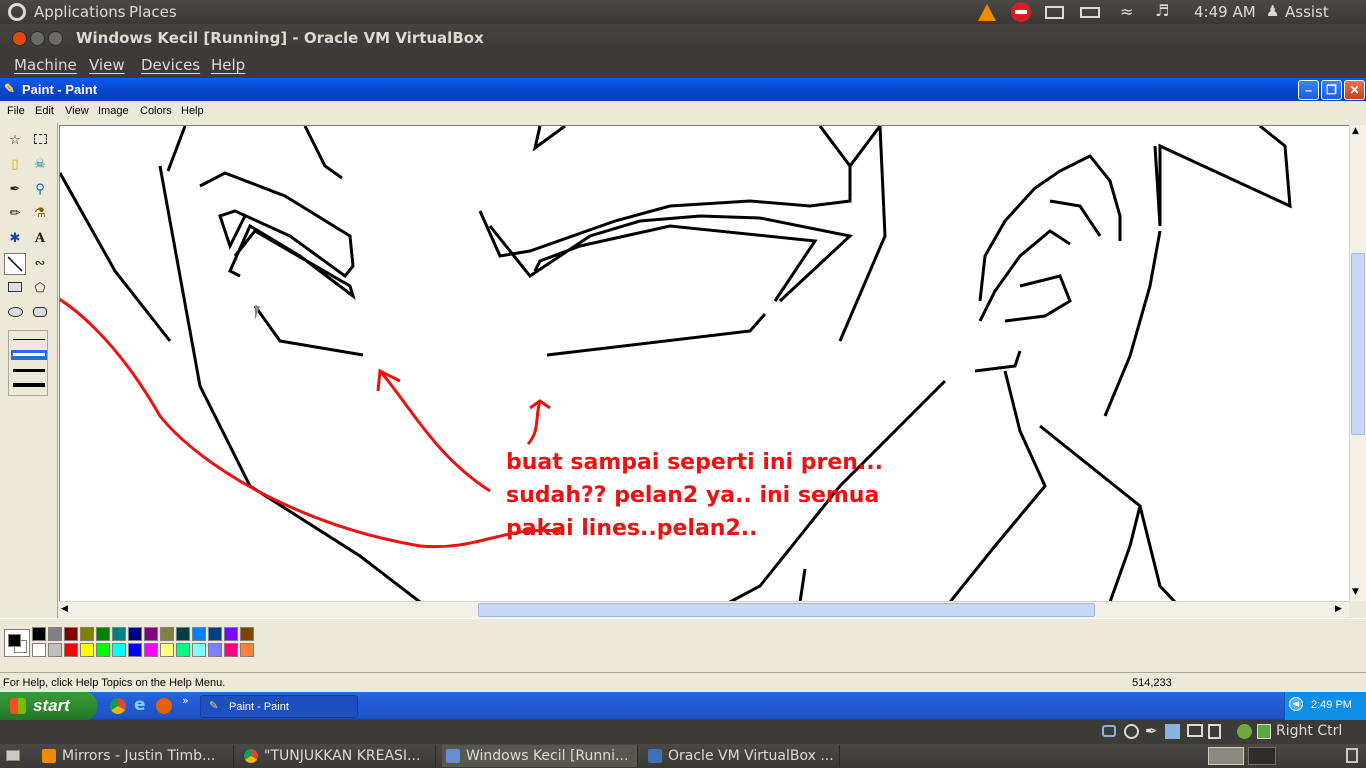 The height and width of the screenshot is (768, 1366). Describe the element at coordinates (40, 190) in the screenshot. I see `magnifier-tool-icon: ⚲` at that location.